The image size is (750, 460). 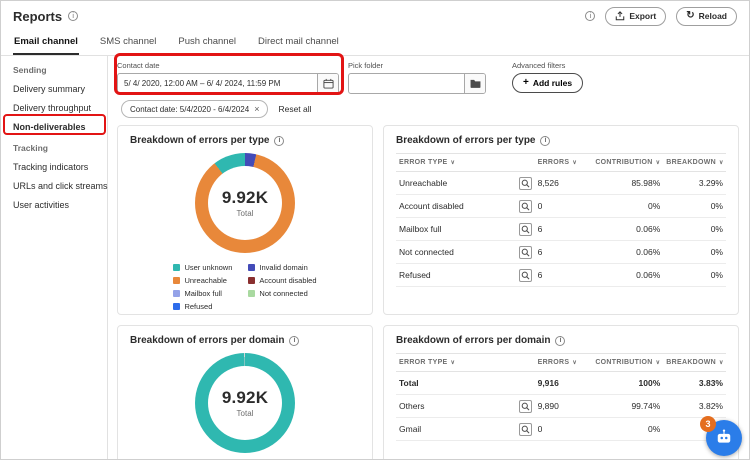 I want to click on title-info-icon: i, so click(x=73, y=16).